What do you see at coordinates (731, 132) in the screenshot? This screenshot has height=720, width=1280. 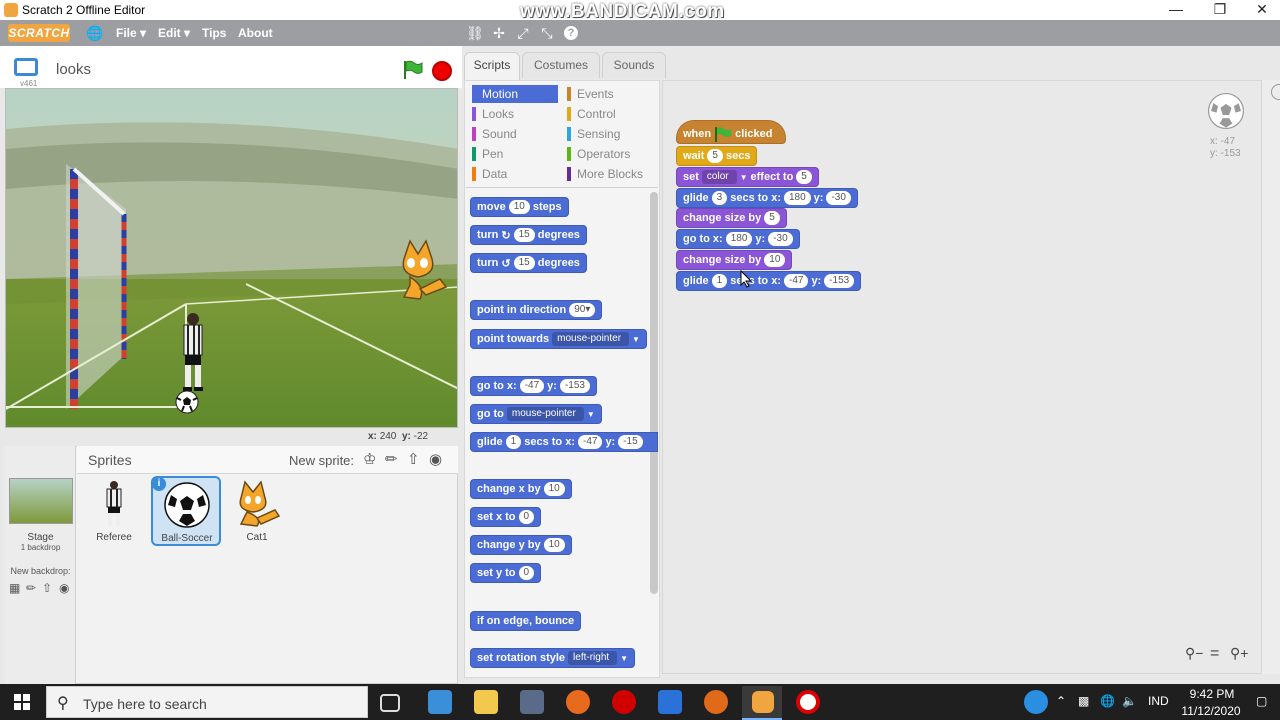 I see `block-when-flag-clicked: when clicked` at bounding box center [731, 132].